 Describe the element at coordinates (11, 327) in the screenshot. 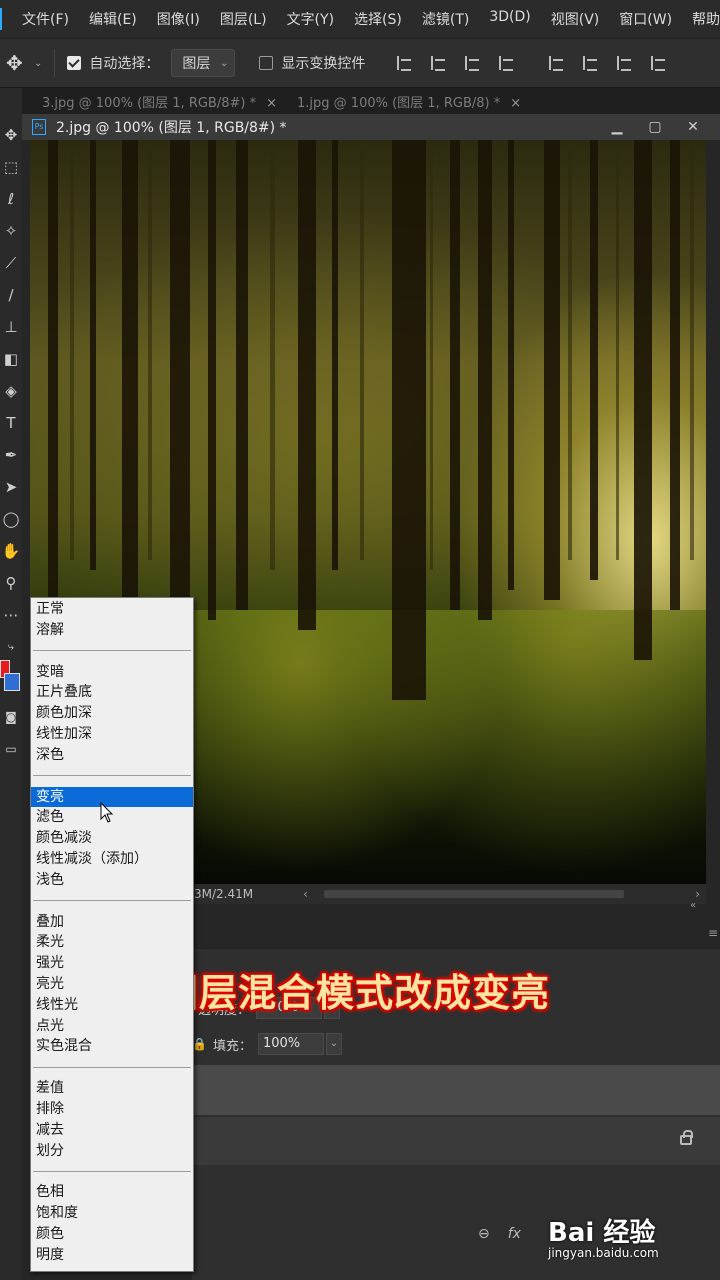

I see `stamp-icon: ⊥` at that location.